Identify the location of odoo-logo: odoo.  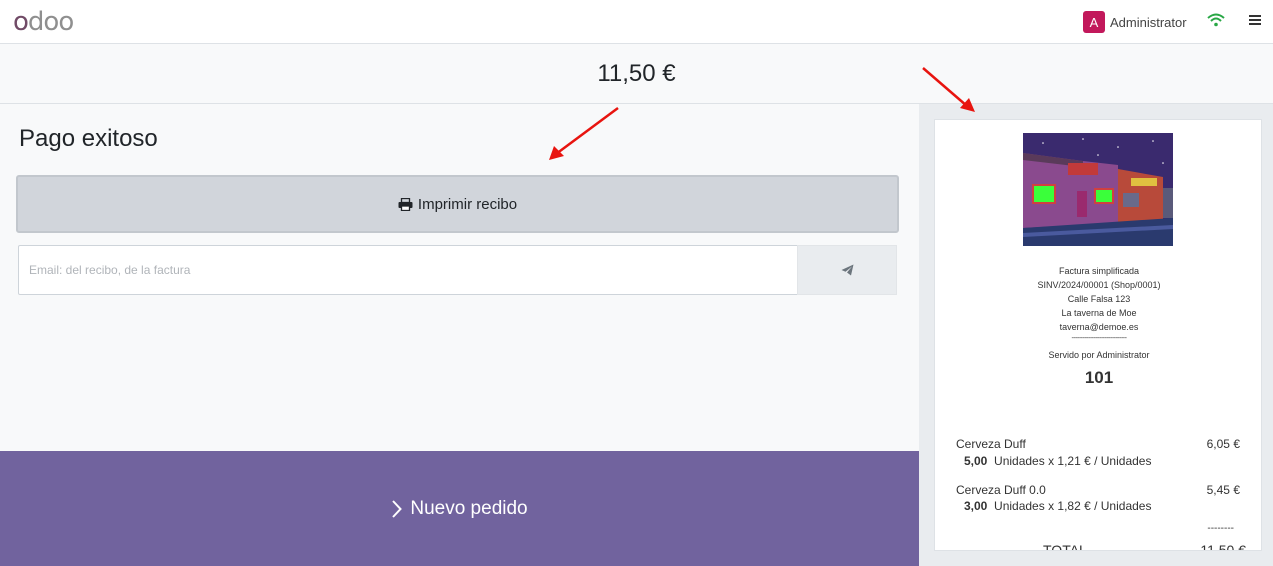
(43, 22).